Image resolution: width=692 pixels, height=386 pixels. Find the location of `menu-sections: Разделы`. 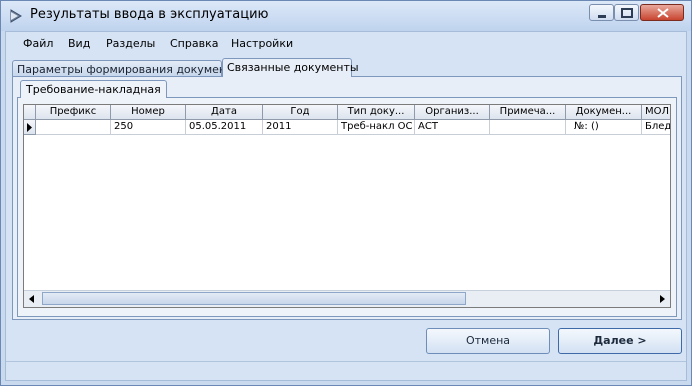

menu-sections: Разделы is located at coordinates (130, 43).